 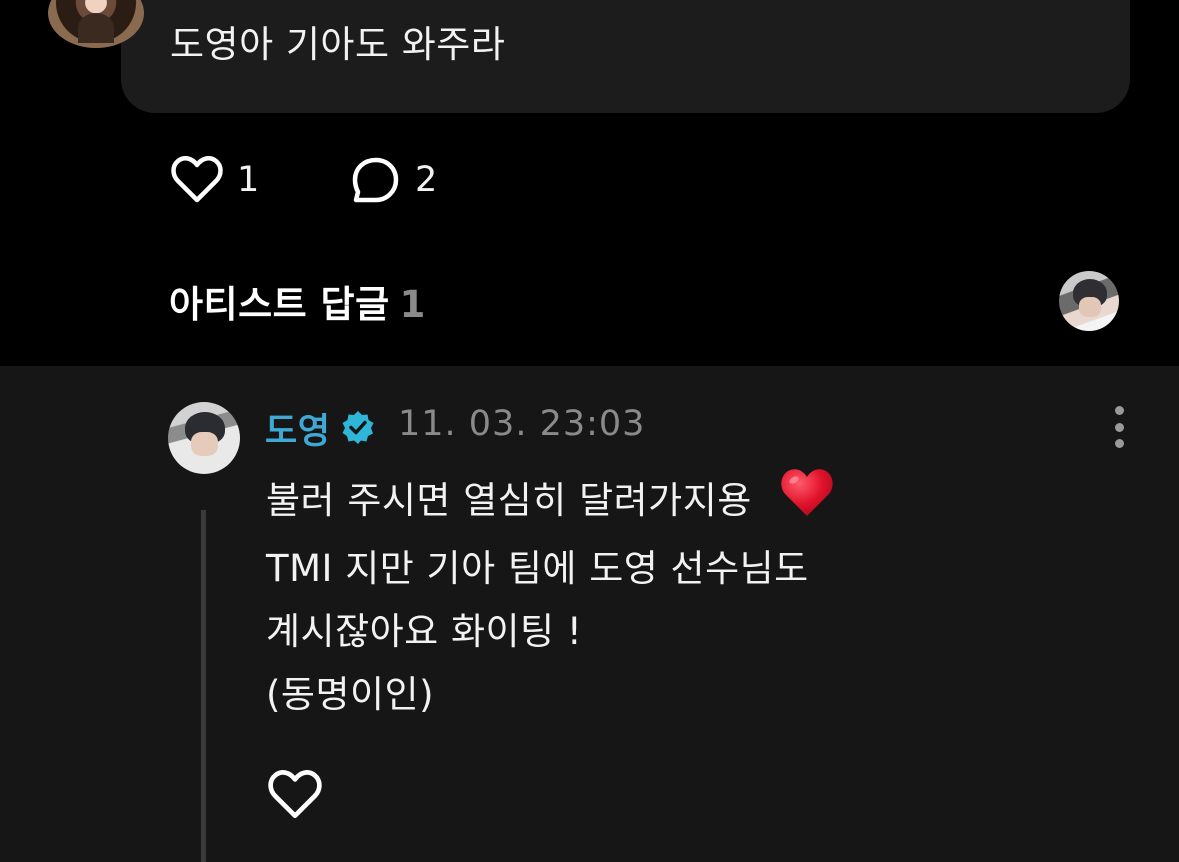 I want to click on reply-line: 불러 주시면 열심히 달려가지용, so click(x=509, y=500).